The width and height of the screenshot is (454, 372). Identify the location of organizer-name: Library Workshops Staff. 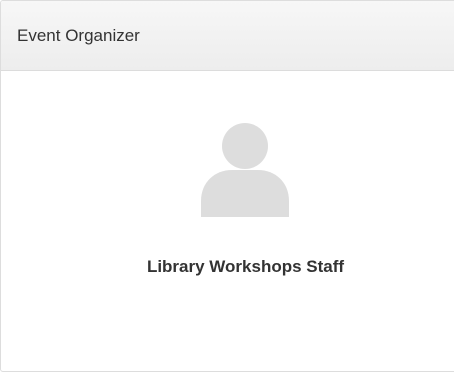
(227, 267).